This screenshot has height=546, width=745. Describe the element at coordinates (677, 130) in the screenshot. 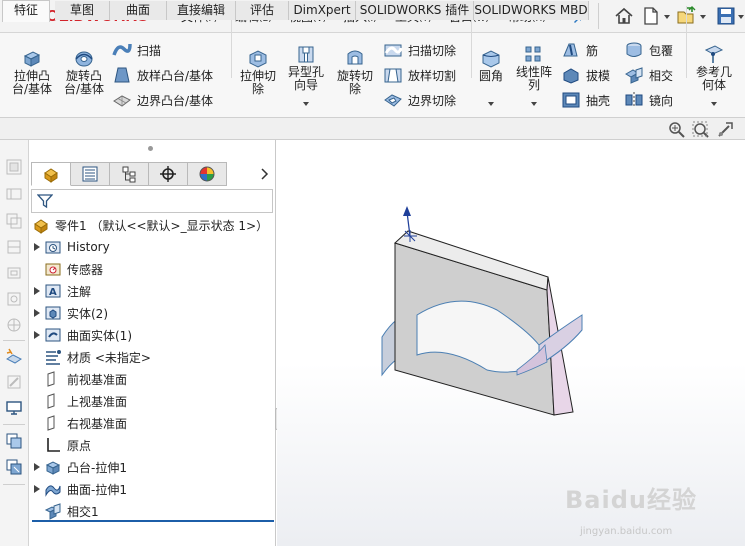

I see `zoom-to-fit-icon` at that location.